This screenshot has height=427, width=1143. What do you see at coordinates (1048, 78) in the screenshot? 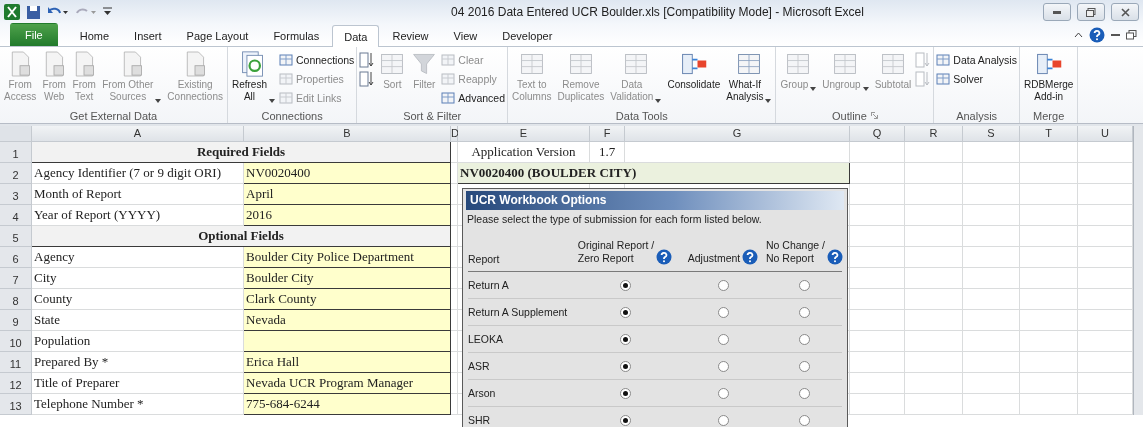
I see `ribbon-button: RDBMerge Add-in` at bounding box center [1048, 78].